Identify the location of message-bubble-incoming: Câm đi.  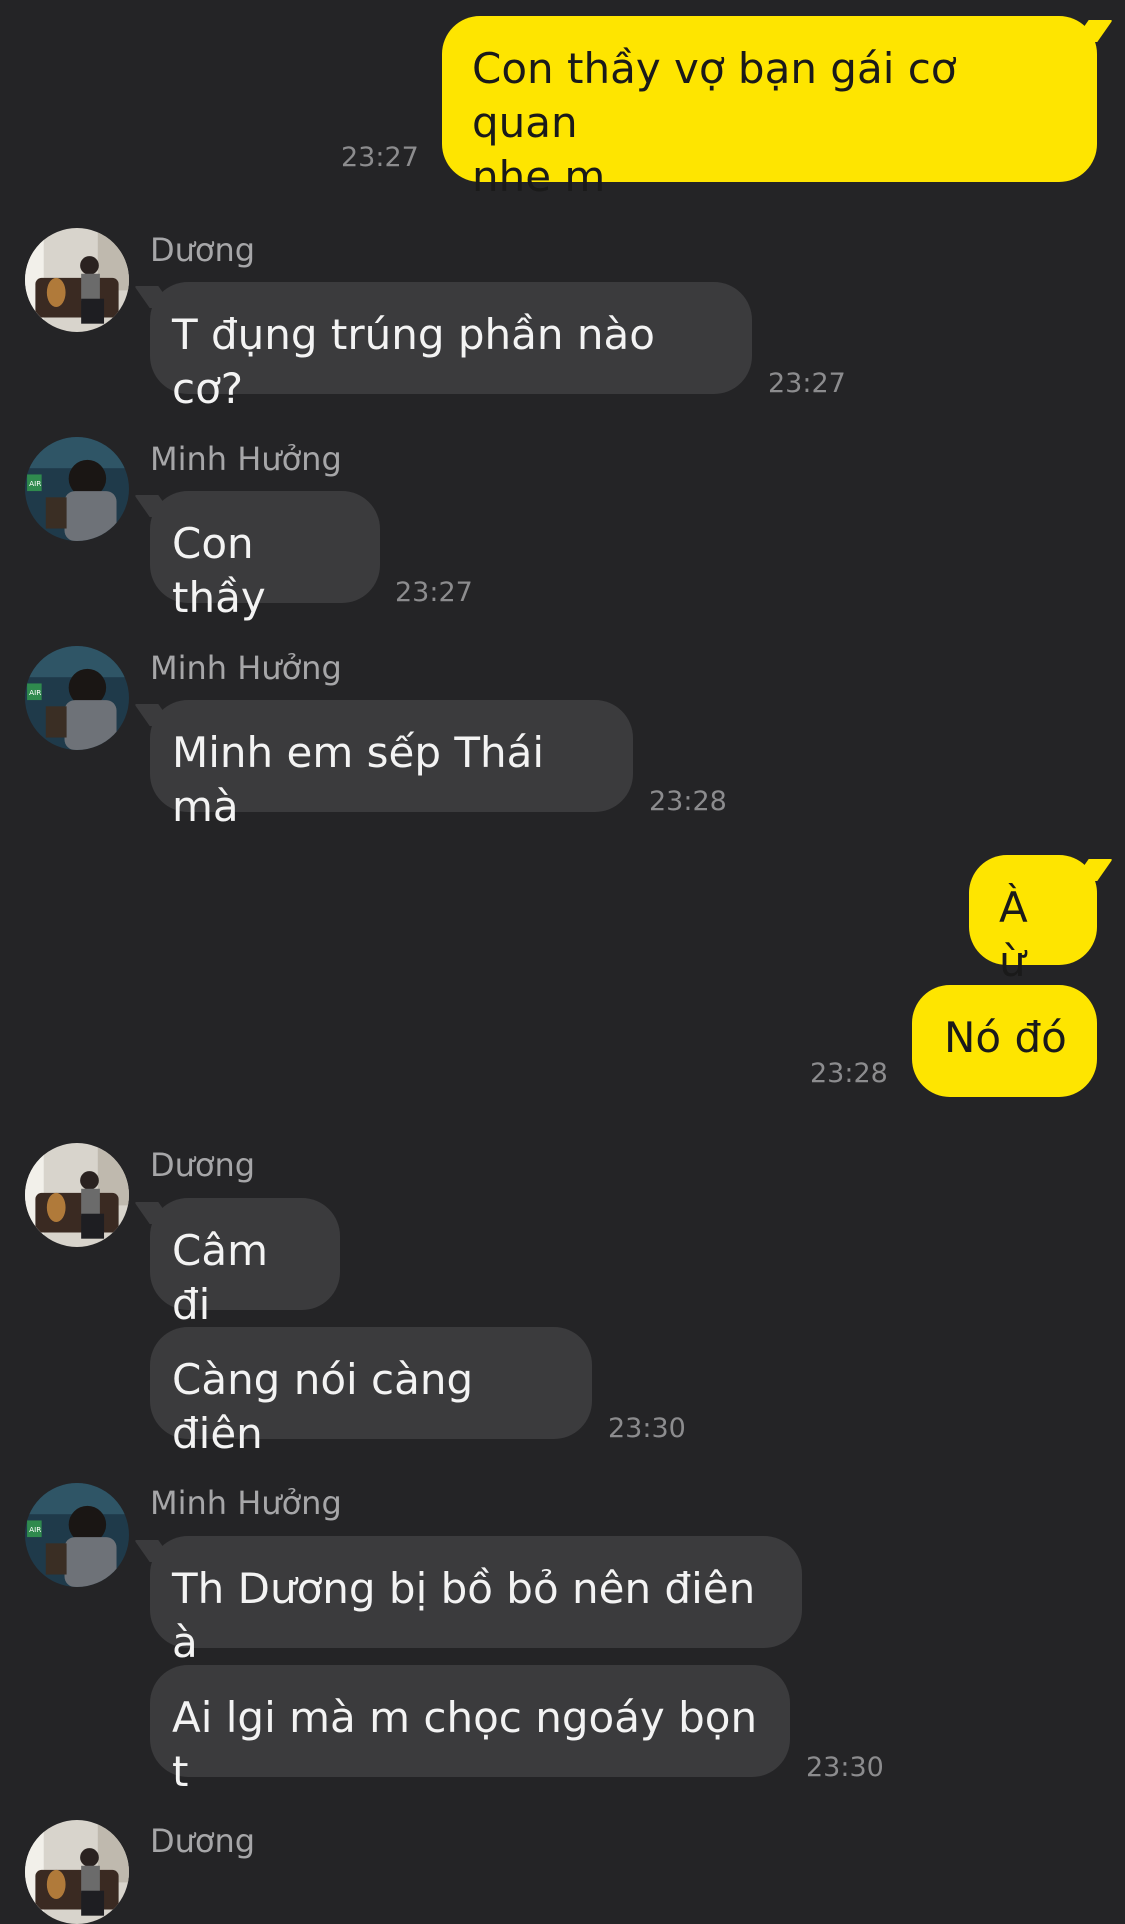
(245, 1263).